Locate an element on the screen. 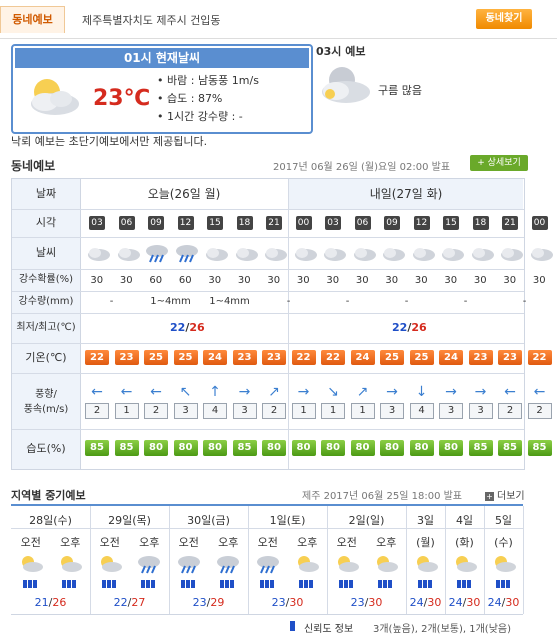 The image size is (557, 635). min-temp: 22 is located at coordinates (400, 327).